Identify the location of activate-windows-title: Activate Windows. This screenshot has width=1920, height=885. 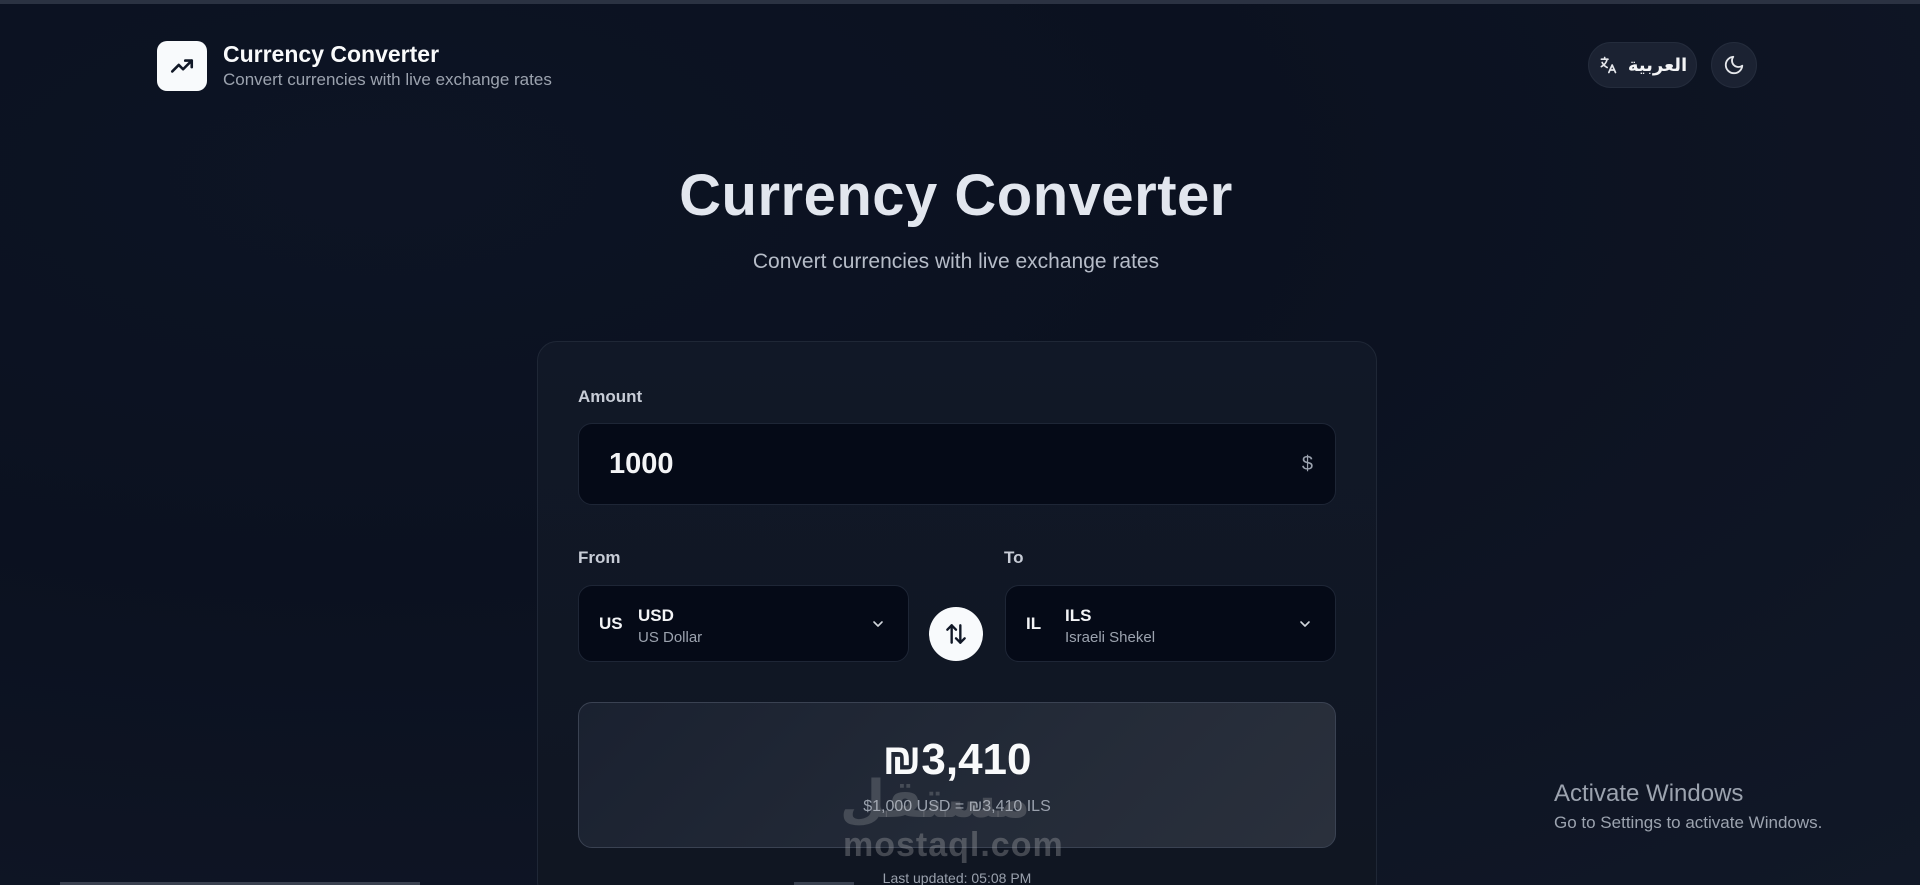
(1649, 793).